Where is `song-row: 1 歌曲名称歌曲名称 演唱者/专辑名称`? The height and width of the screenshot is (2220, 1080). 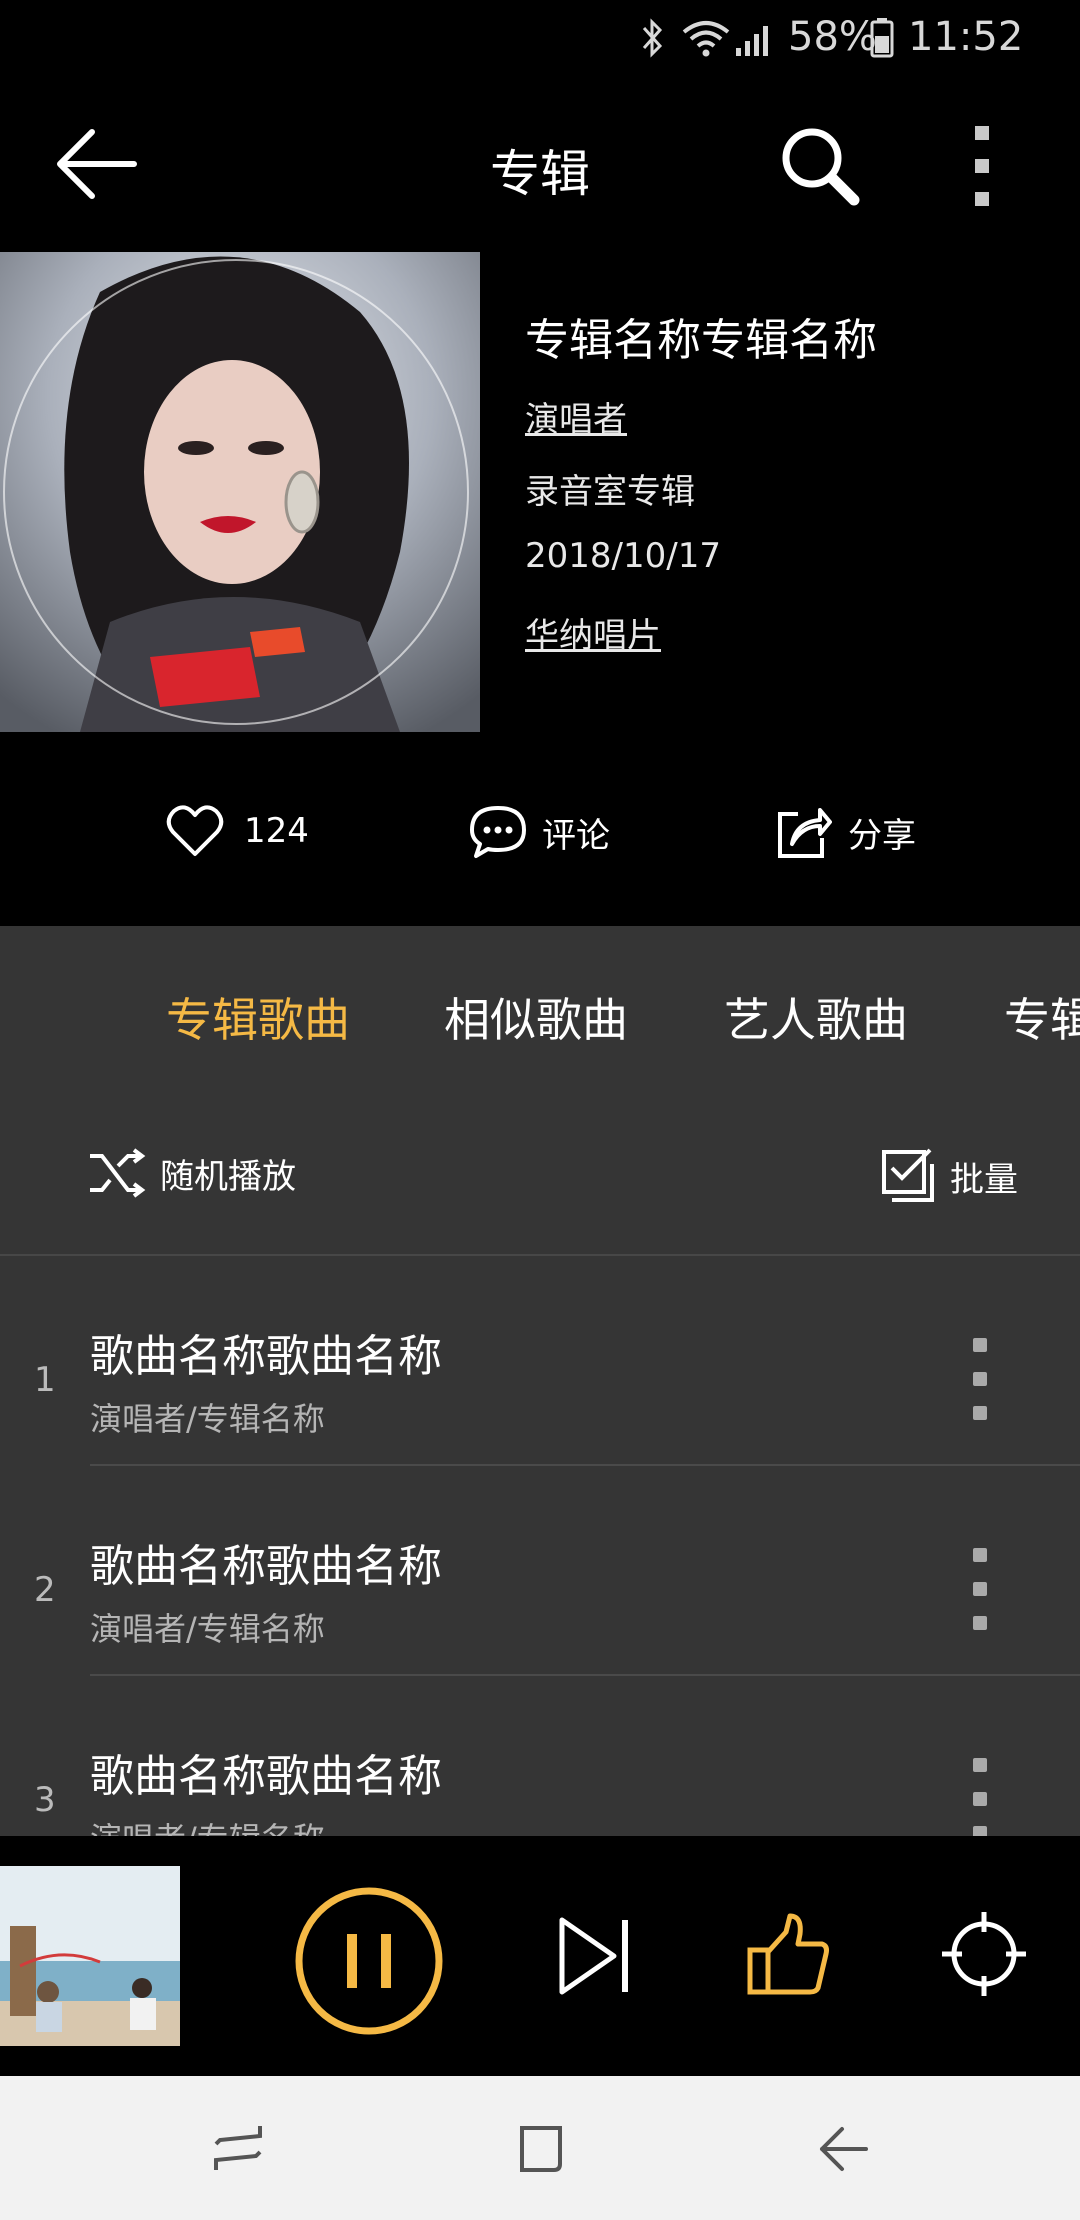
song-row: 1 歌曲名称歌曲名称 演唱者/专辑名称 is located at coordinates (540, 1361).